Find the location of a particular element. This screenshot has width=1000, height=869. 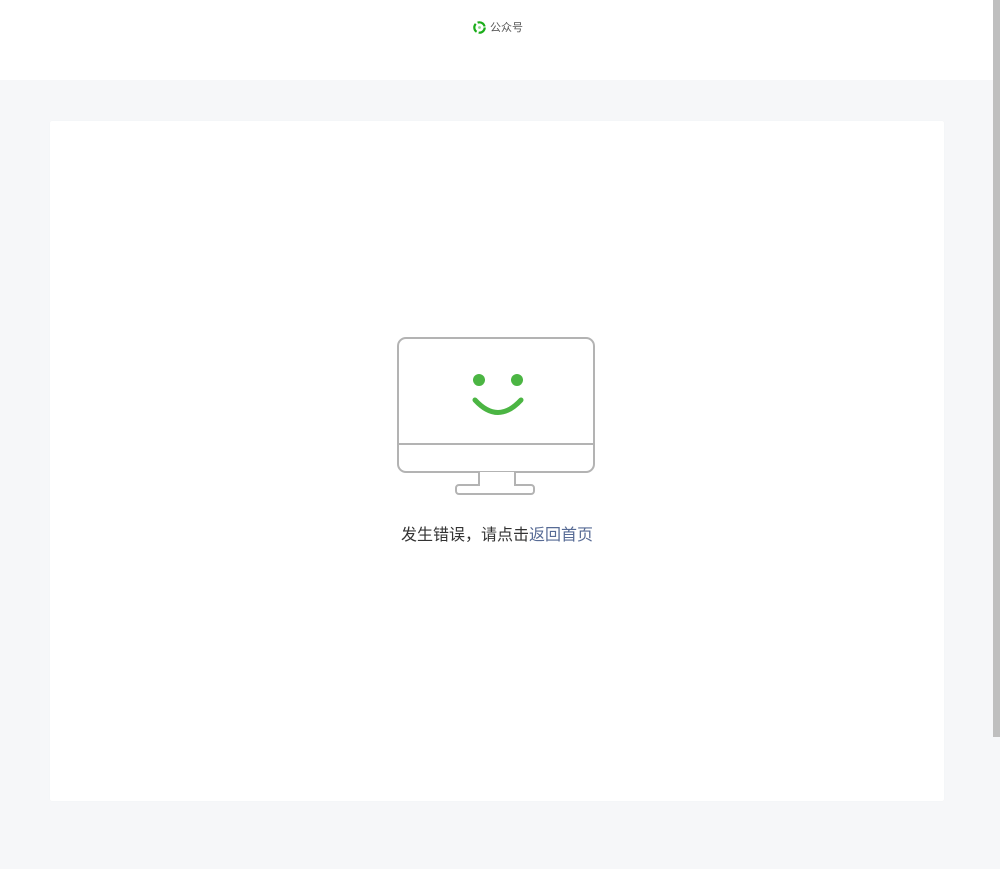

error-message: 发生错误，请点击返回首页 is located at coordinates (497, 535).